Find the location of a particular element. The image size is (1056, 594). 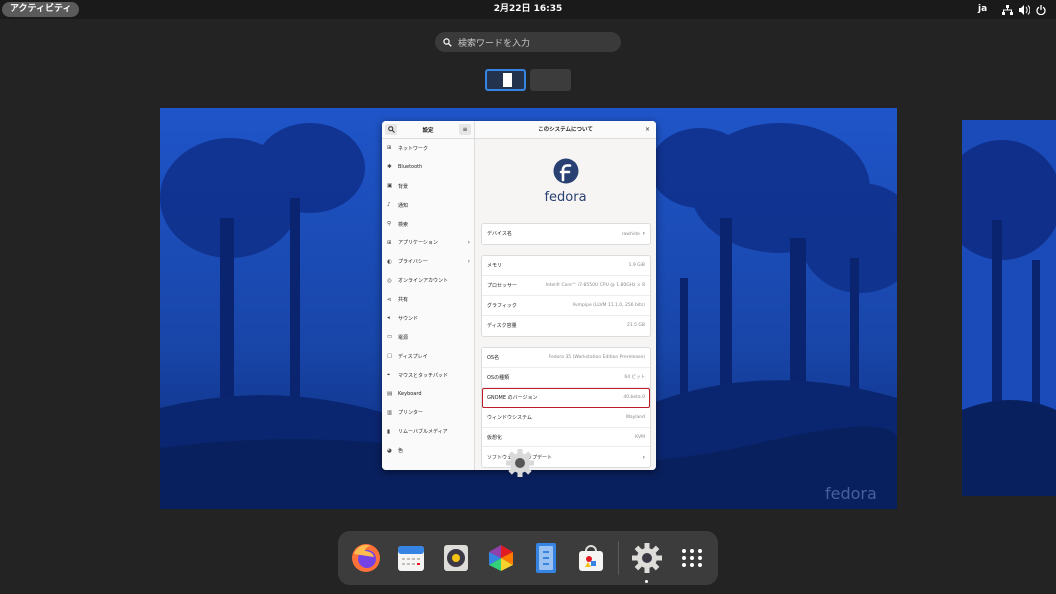

online-accounts-icon: ◎ is located at coordinates (389, 280).